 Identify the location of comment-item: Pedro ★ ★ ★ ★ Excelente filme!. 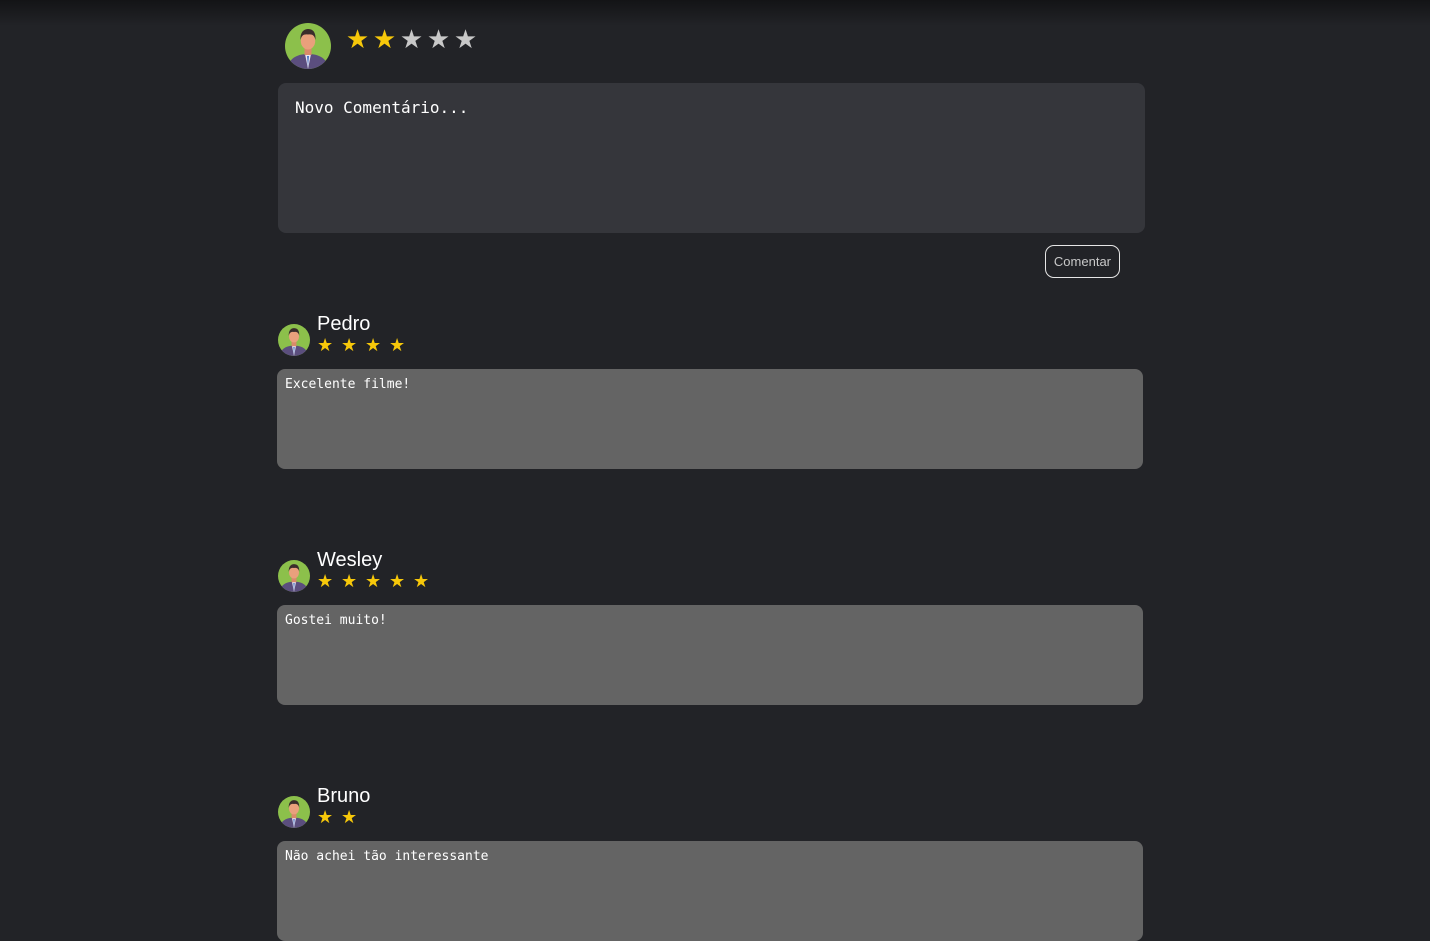
(710, 388).